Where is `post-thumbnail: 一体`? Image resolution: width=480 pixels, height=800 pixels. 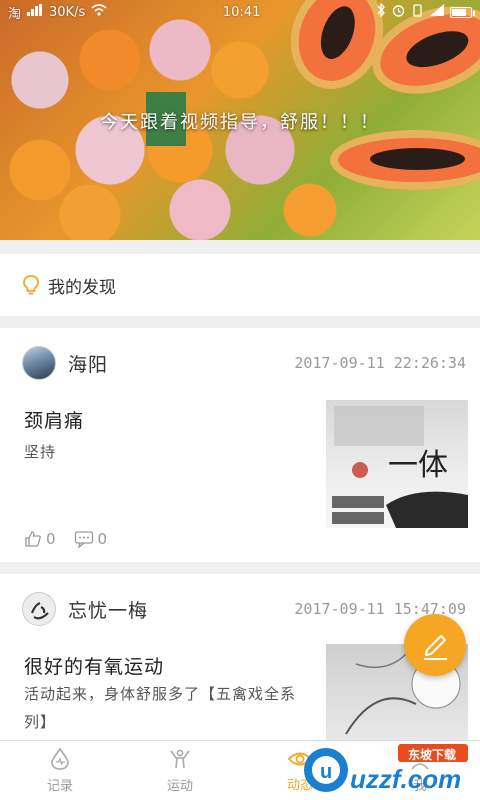
post-thumbnail: 一体 is located at coordinates (397, 464).